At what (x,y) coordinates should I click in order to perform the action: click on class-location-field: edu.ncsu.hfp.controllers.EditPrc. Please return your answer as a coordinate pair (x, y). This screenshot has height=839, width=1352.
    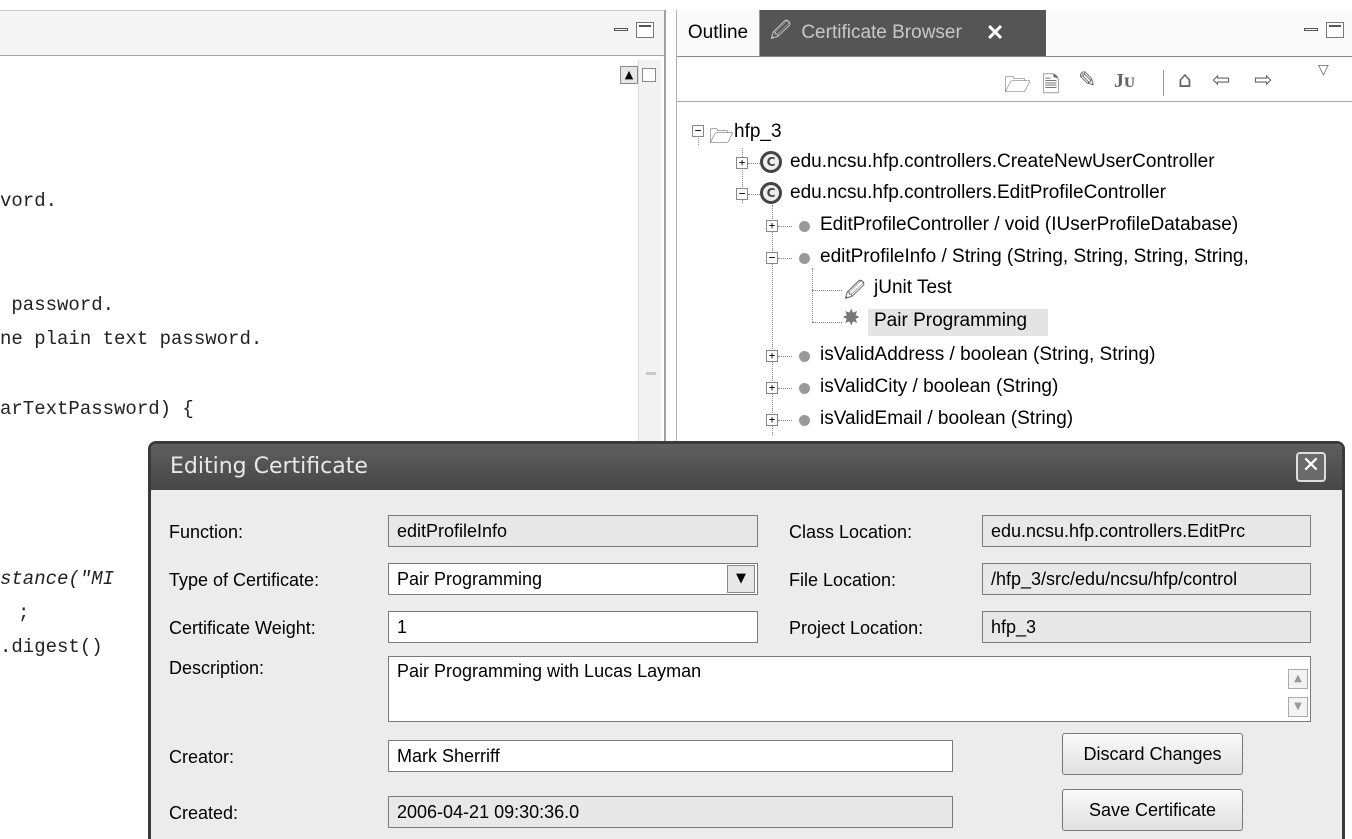
    Looking at the image, I should click on (1146, 531).